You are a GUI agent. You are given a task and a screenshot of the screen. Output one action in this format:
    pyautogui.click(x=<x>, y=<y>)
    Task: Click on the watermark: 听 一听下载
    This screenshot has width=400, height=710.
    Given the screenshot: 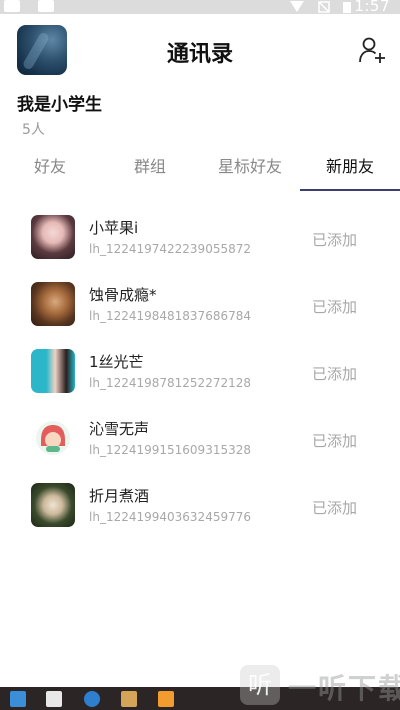 What is the action you would take?
    pyautogui.click(x=320, y=686)
    